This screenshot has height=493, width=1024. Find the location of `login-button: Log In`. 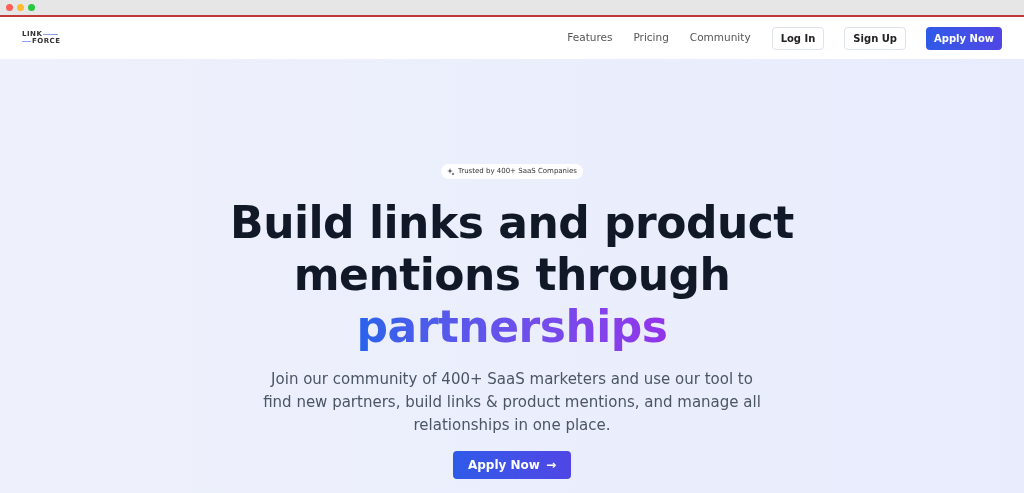

login-button: Log In is located at coordinates (798, 38).